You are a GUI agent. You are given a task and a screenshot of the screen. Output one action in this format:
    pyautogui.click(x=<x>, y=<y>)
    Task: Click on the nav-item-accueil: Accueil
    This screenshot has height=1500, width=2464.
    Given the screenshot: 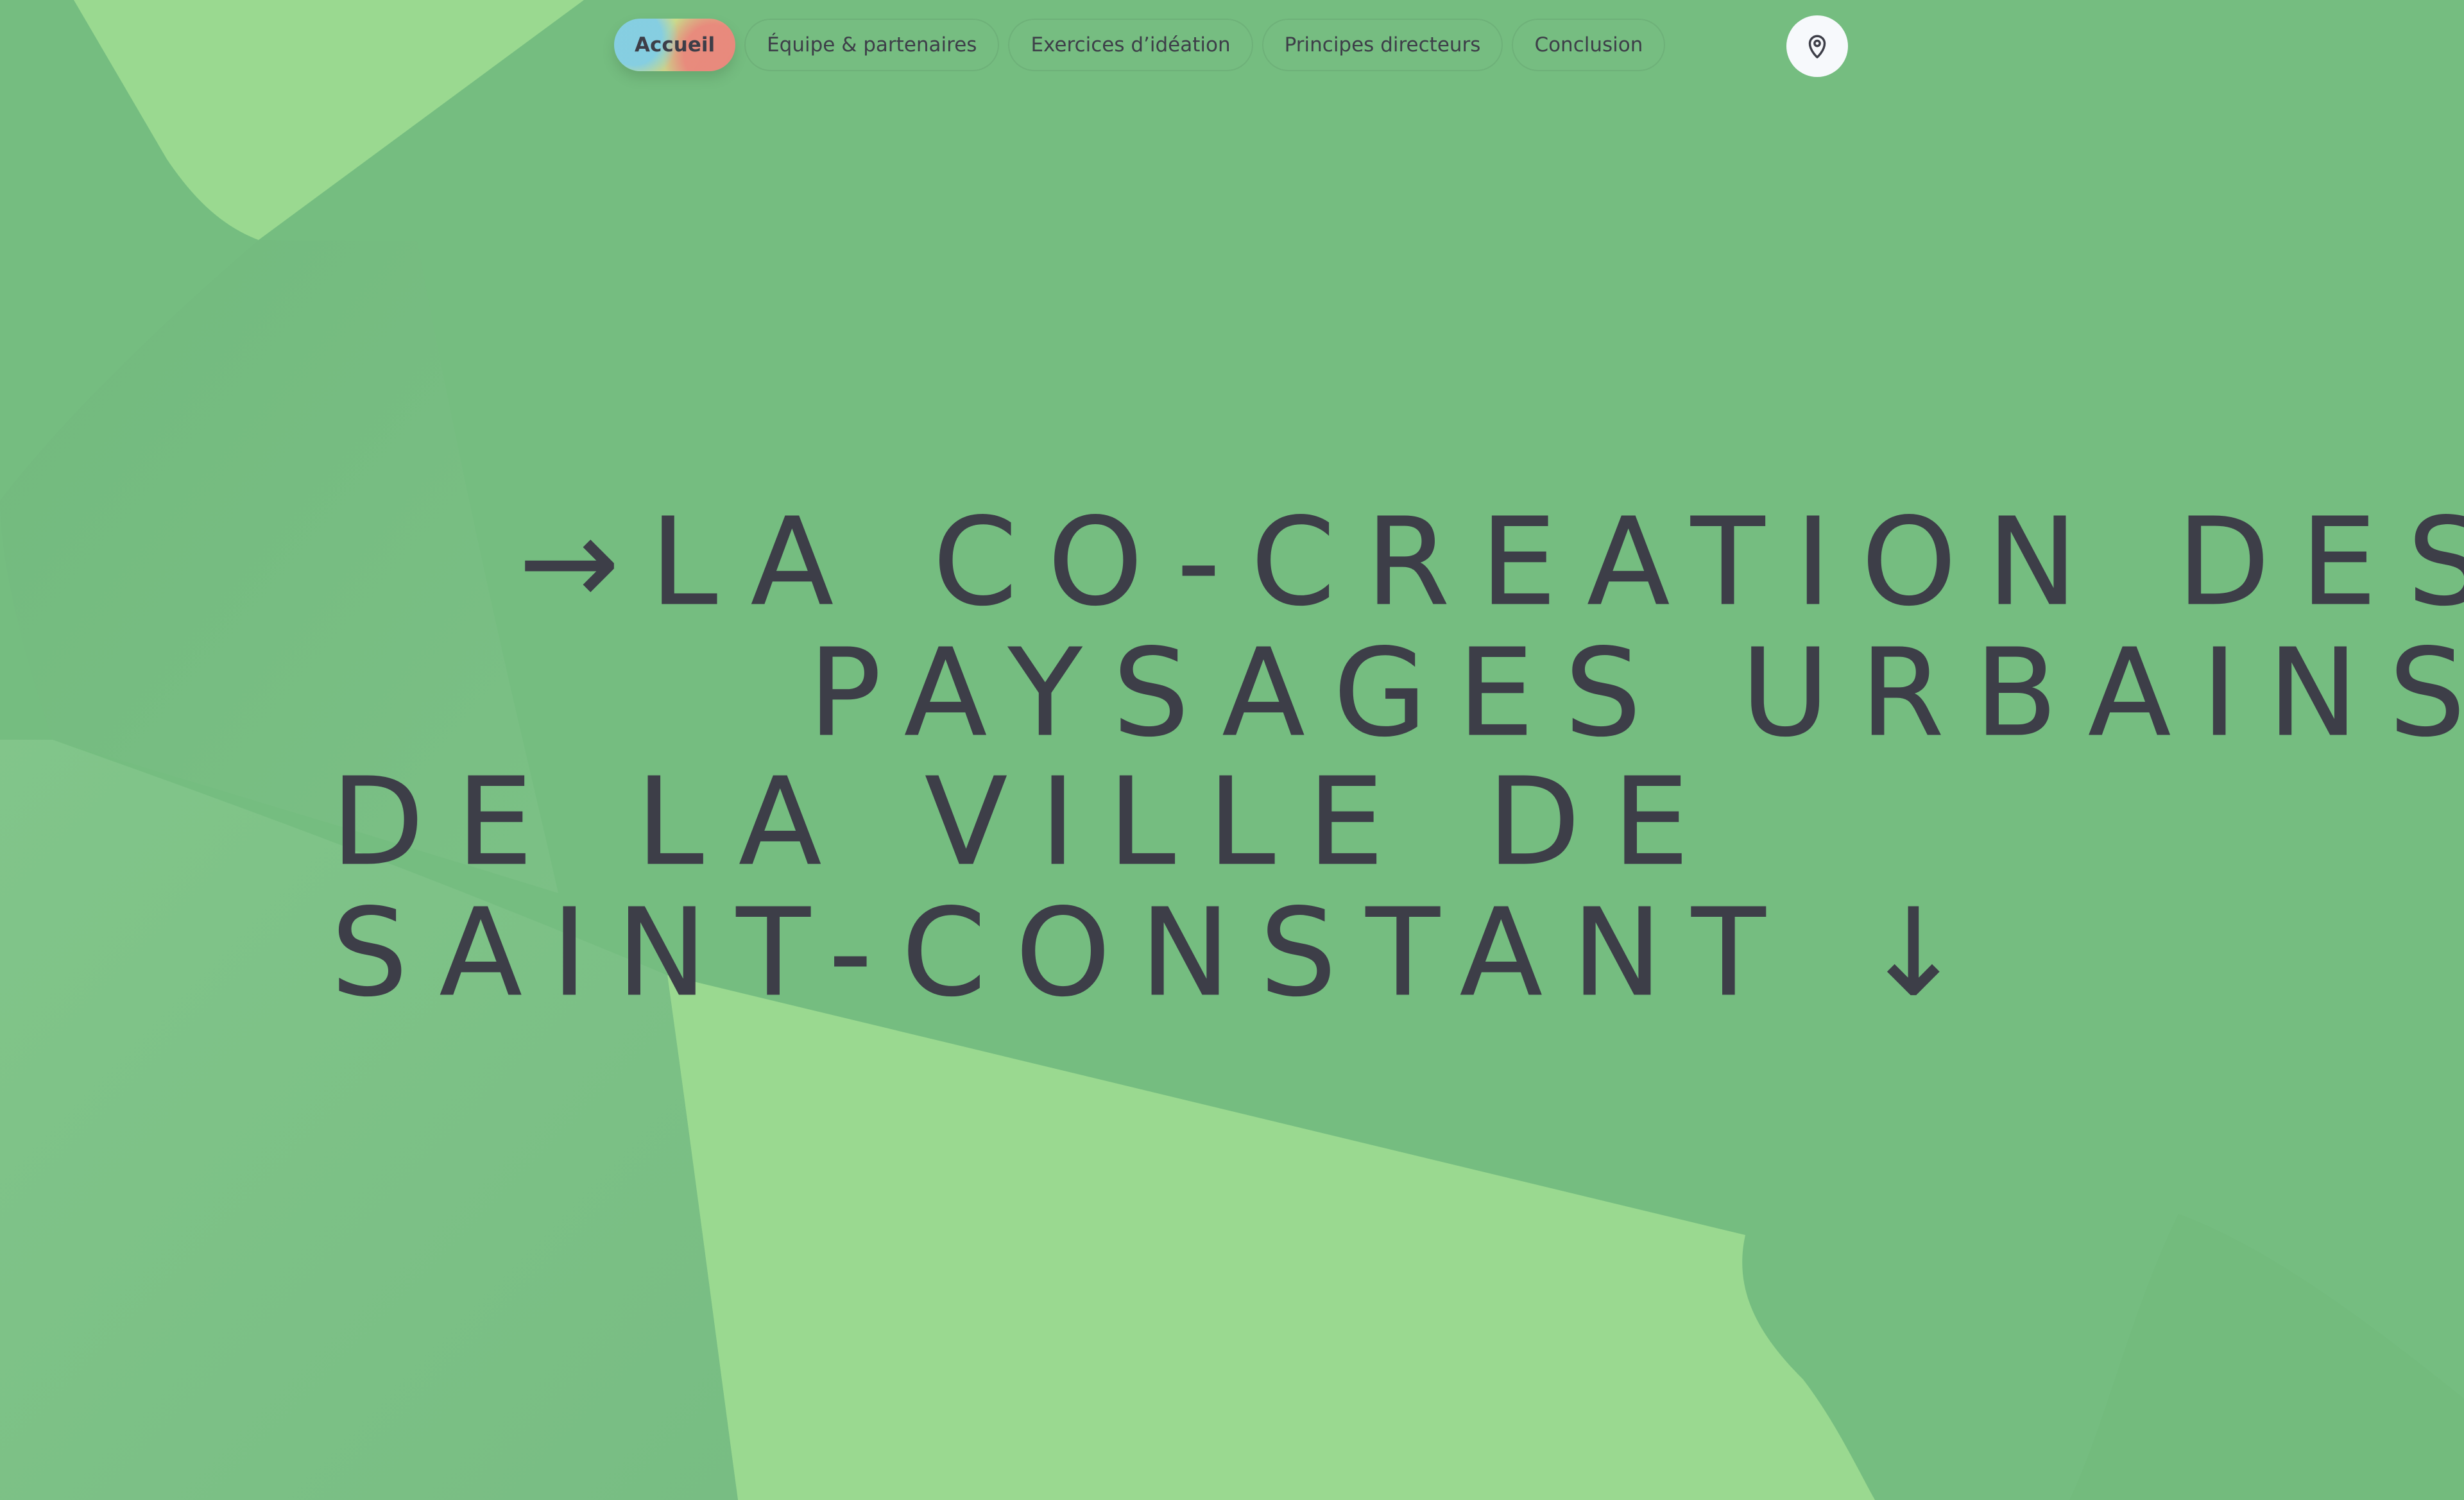 What is the action you would take?
    pyautogui.click(x=675, y=45)
    